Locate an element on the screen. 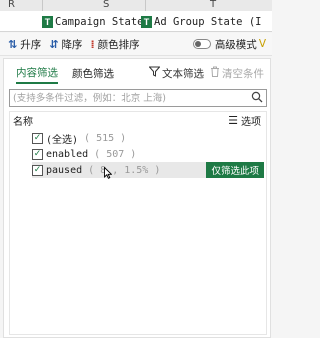  list-item-paused: ✓ paused ( 8 , 1.5% ) 仅筛选此项 is located at coordinates (148, 170).